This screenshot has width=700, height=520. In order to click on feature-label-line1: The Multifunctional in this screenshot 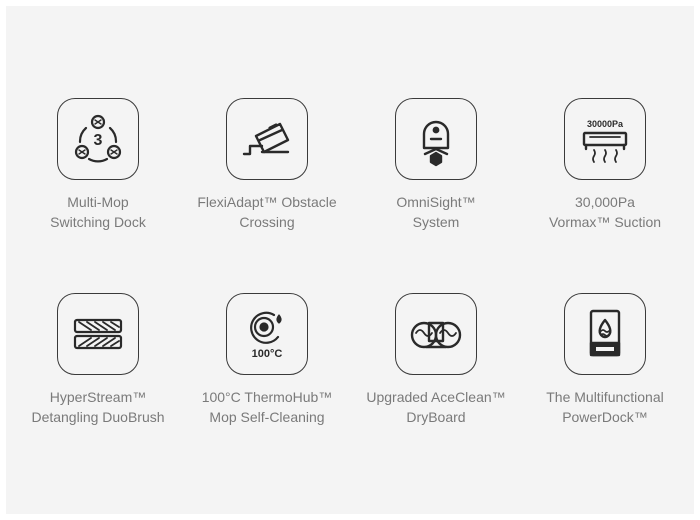, I will do `click(605, 397)`.